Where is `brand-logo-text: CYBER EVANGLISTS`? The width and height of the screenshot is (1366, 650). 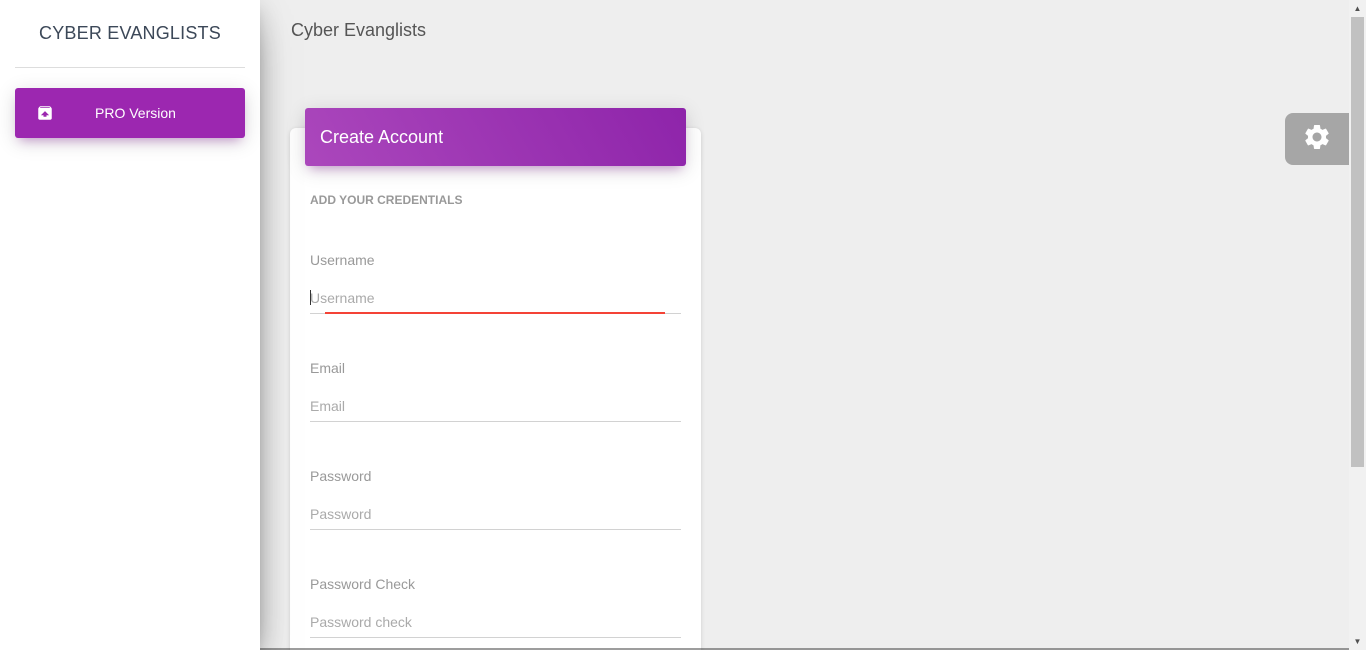 brand-logo-text: CYBER EVANGLISTS is located at coordinates (130, 34).